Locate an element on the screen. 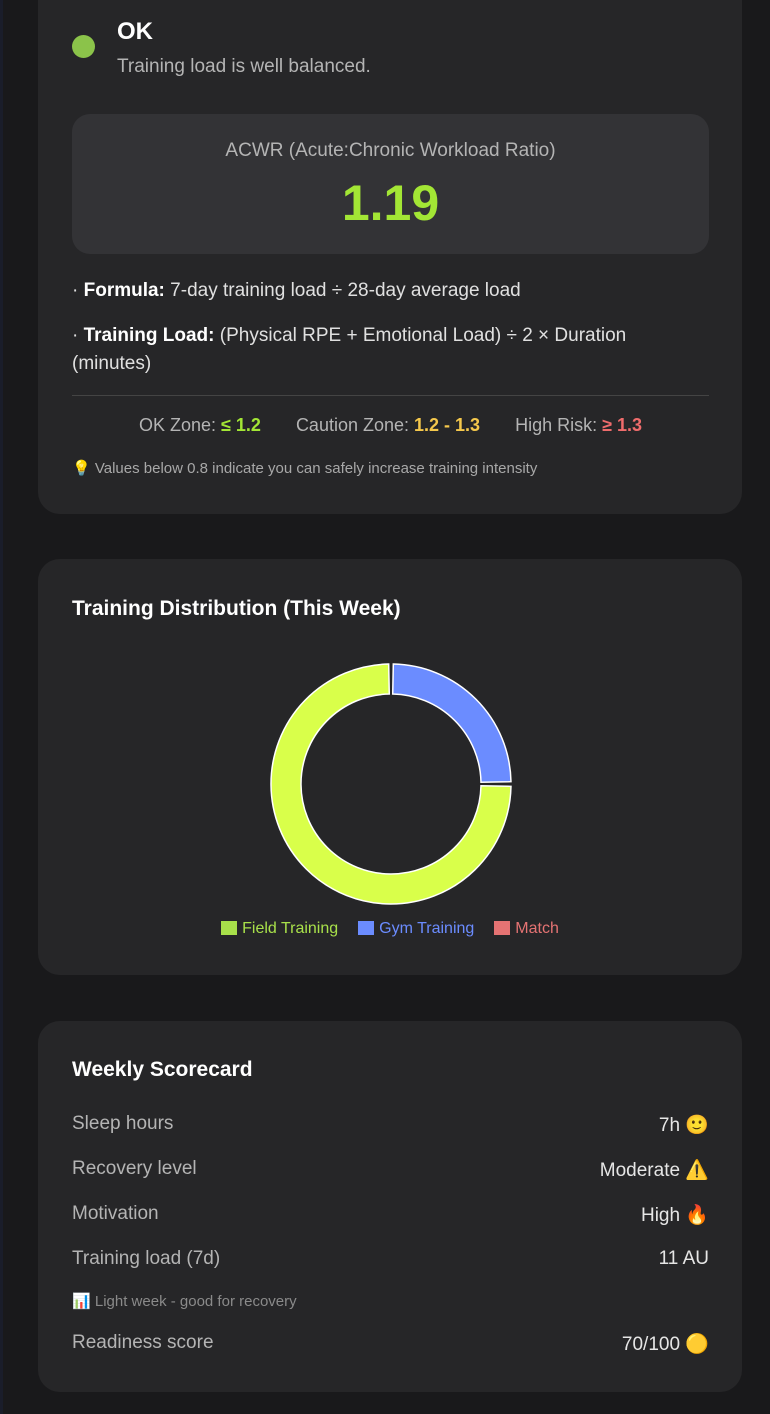 This screenshot has width=770, height=1414. ok-zone: OK Zone: ≤ 1.2 is located at coordinates (200, 425).